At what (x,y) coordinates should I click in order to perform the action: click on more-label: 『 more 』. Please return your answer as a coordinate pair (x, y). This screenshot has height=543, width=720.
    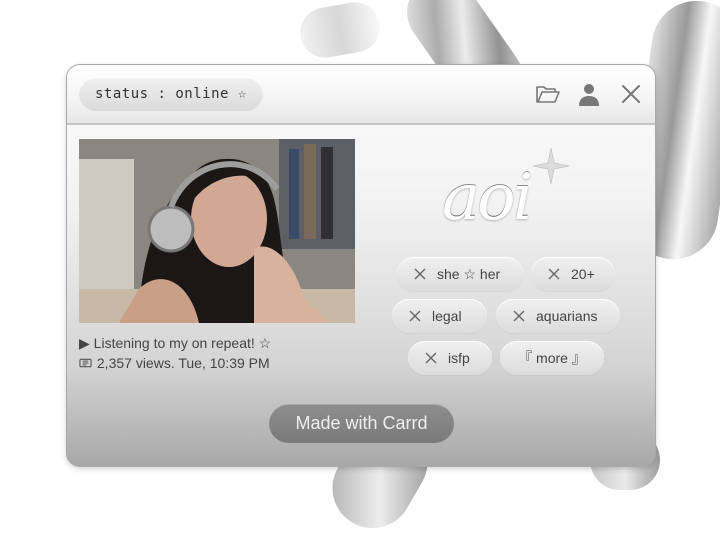
    Looking at the image, I should click on (552, 358).